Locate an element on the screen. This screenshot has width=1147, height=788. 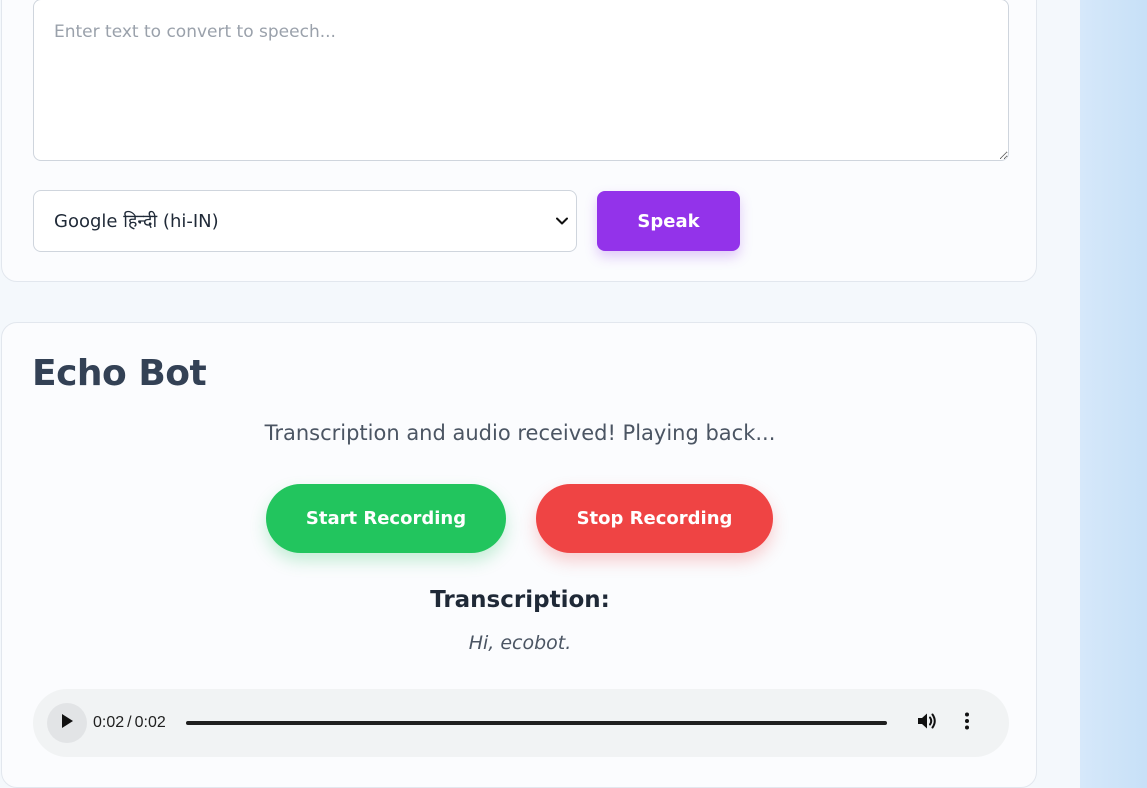
chevron-down-icon is located at coordinates (562, 221).